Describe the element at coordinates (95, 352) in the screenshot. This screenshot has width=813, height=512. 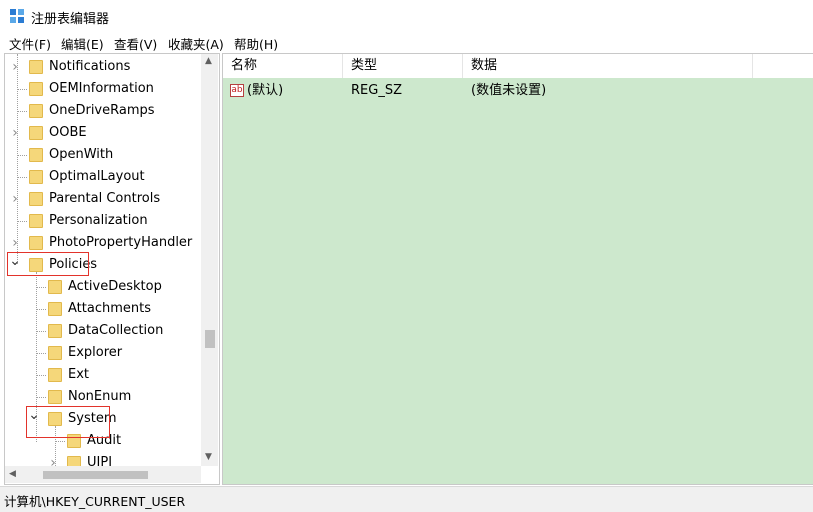
I see `tree-item-label: Explorer` at that location.